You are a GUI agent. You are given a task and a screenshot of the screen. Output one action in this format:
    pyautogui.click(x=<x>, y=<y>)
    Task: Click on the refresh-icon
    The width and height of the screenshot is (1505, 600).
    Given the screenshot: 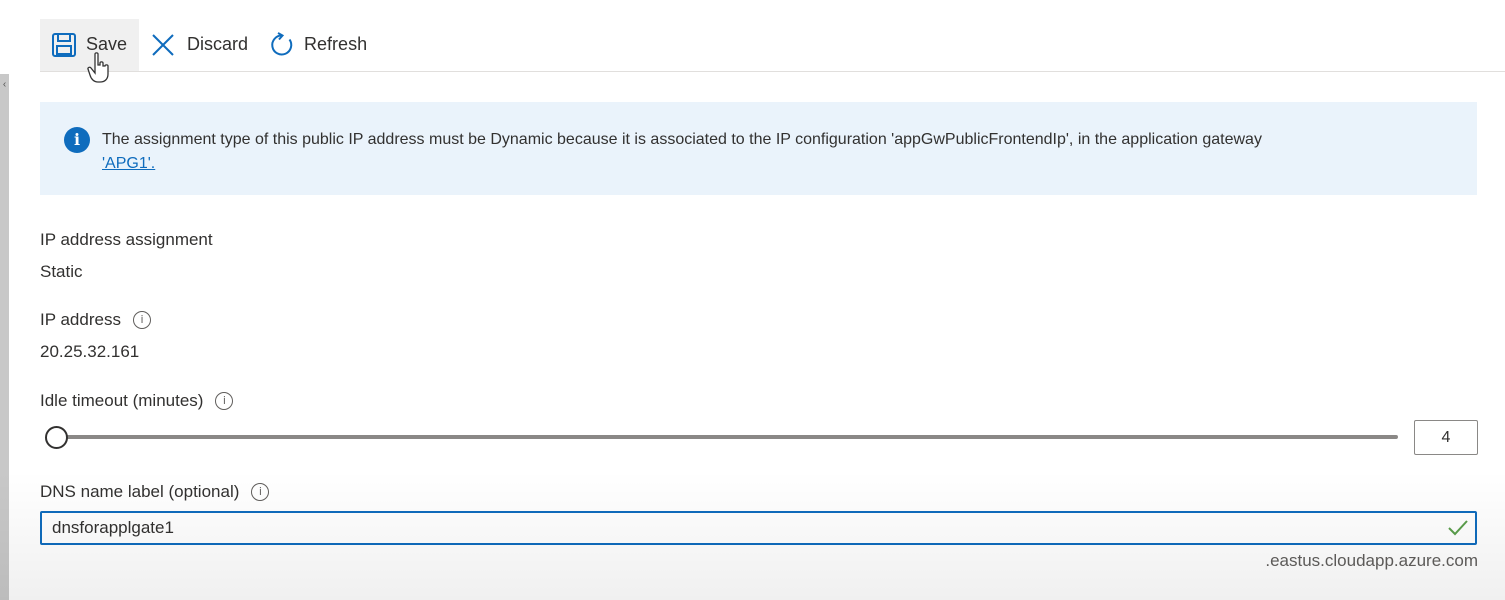 What is the action you would take?
    pyautogui.click(x=282, y=45)
    